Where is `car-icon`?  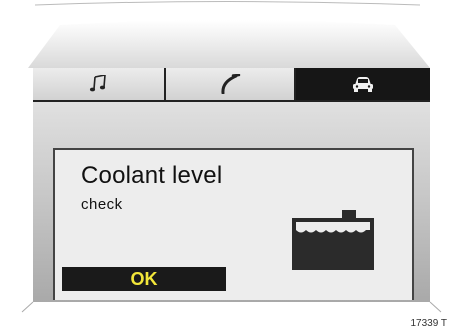
car-icon is located at coordinates (363, 84).